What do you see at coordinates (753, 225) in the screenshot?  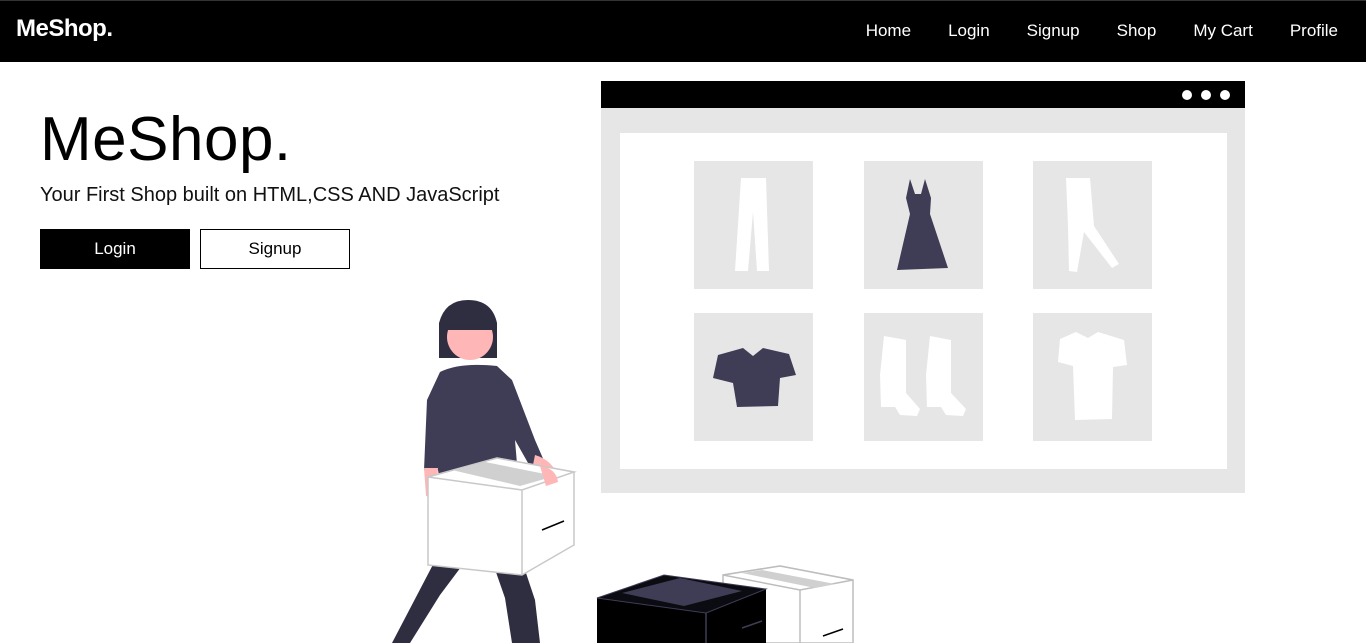 I see `product-pants-icon` at bounding box center [753, 225].